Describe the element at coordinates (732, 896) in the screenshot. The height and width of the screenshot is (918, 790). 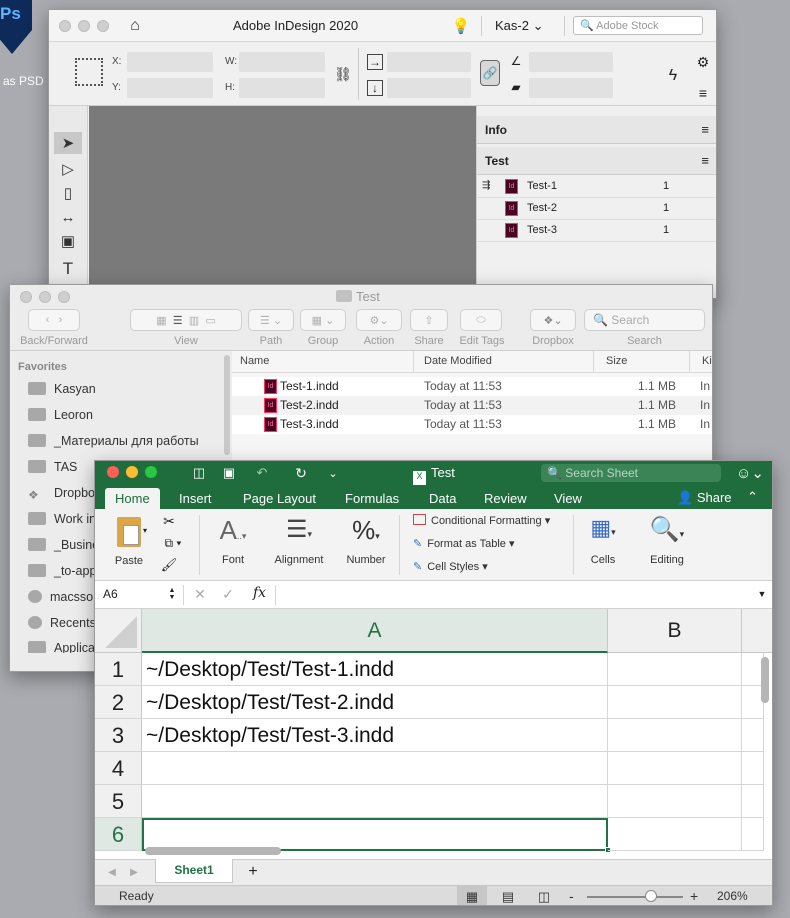
I see `zoom-level: 206%` at that location.